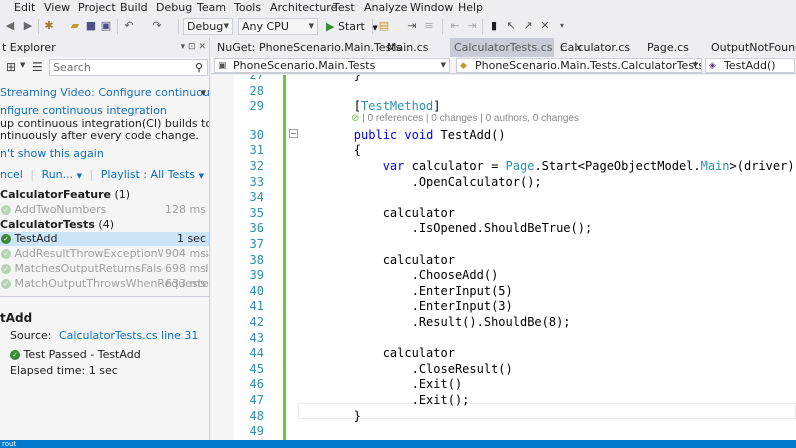  What do you see at coordinates (401, 136) in the screenshot?
I see `code-line: public void TestAdd()` at bounding box center [401, 136].